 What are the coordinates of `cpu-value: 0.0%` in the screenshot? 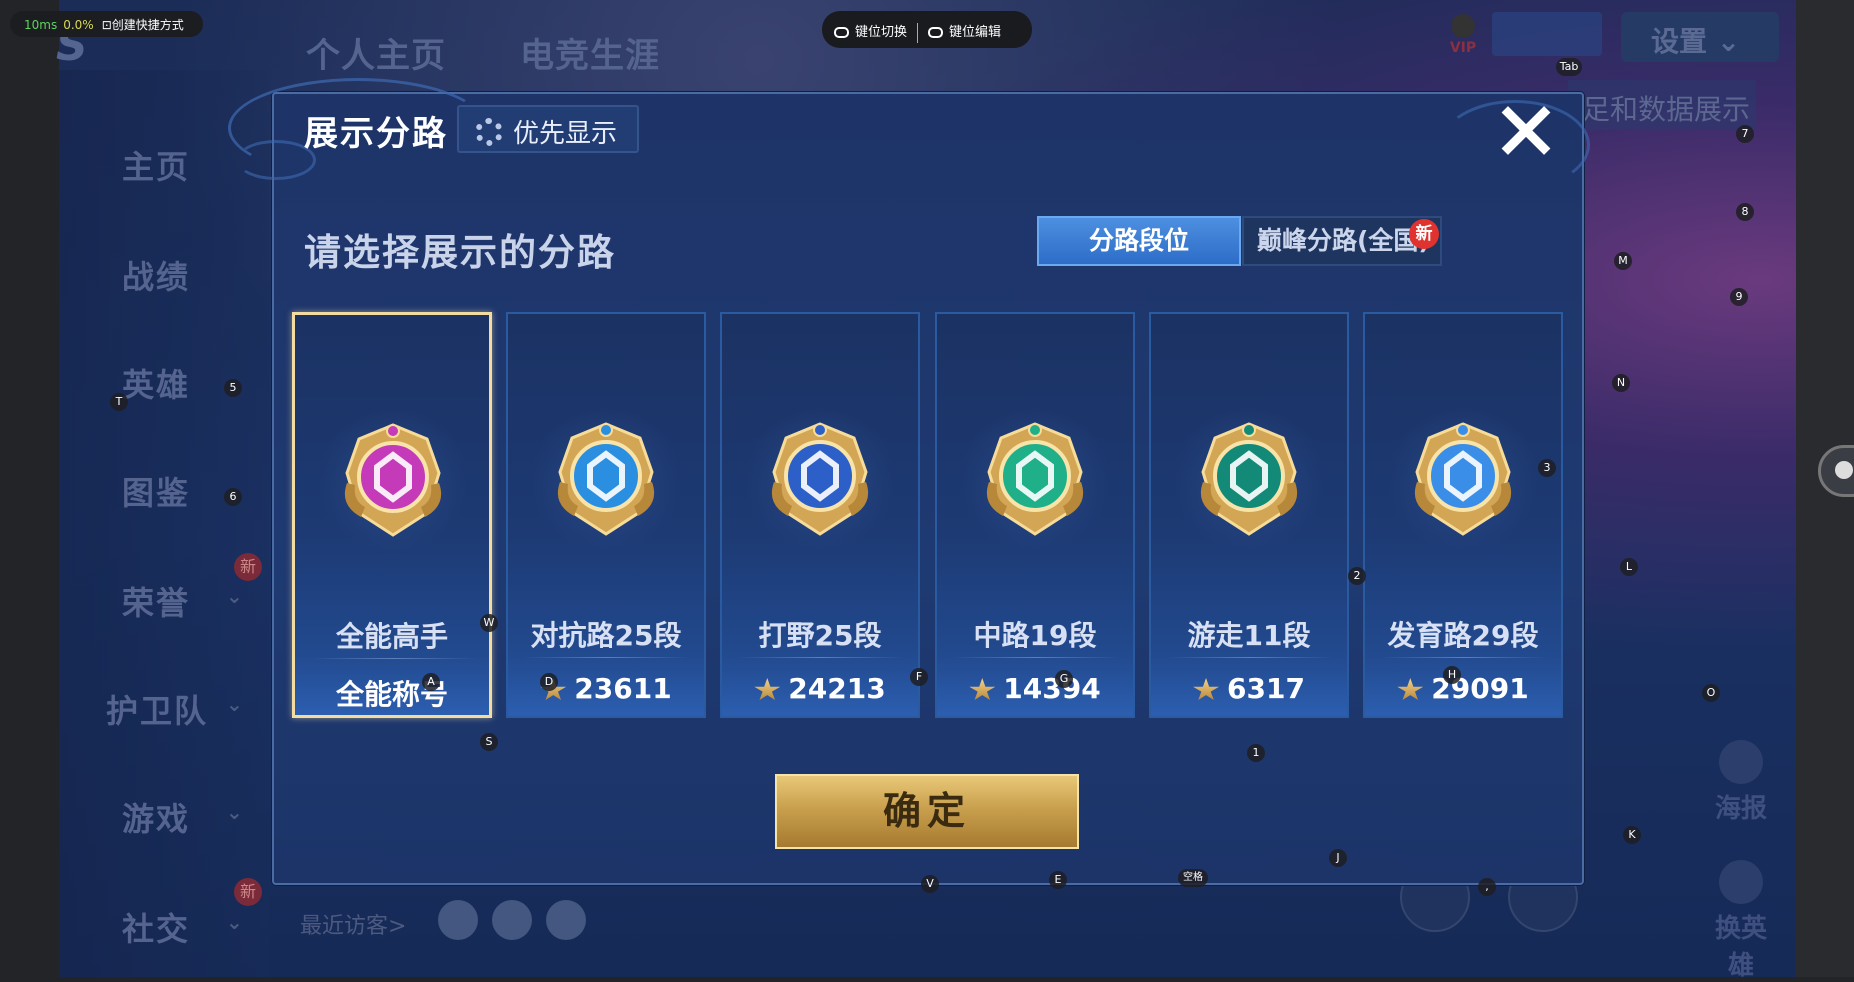 It's located at (78, 25).